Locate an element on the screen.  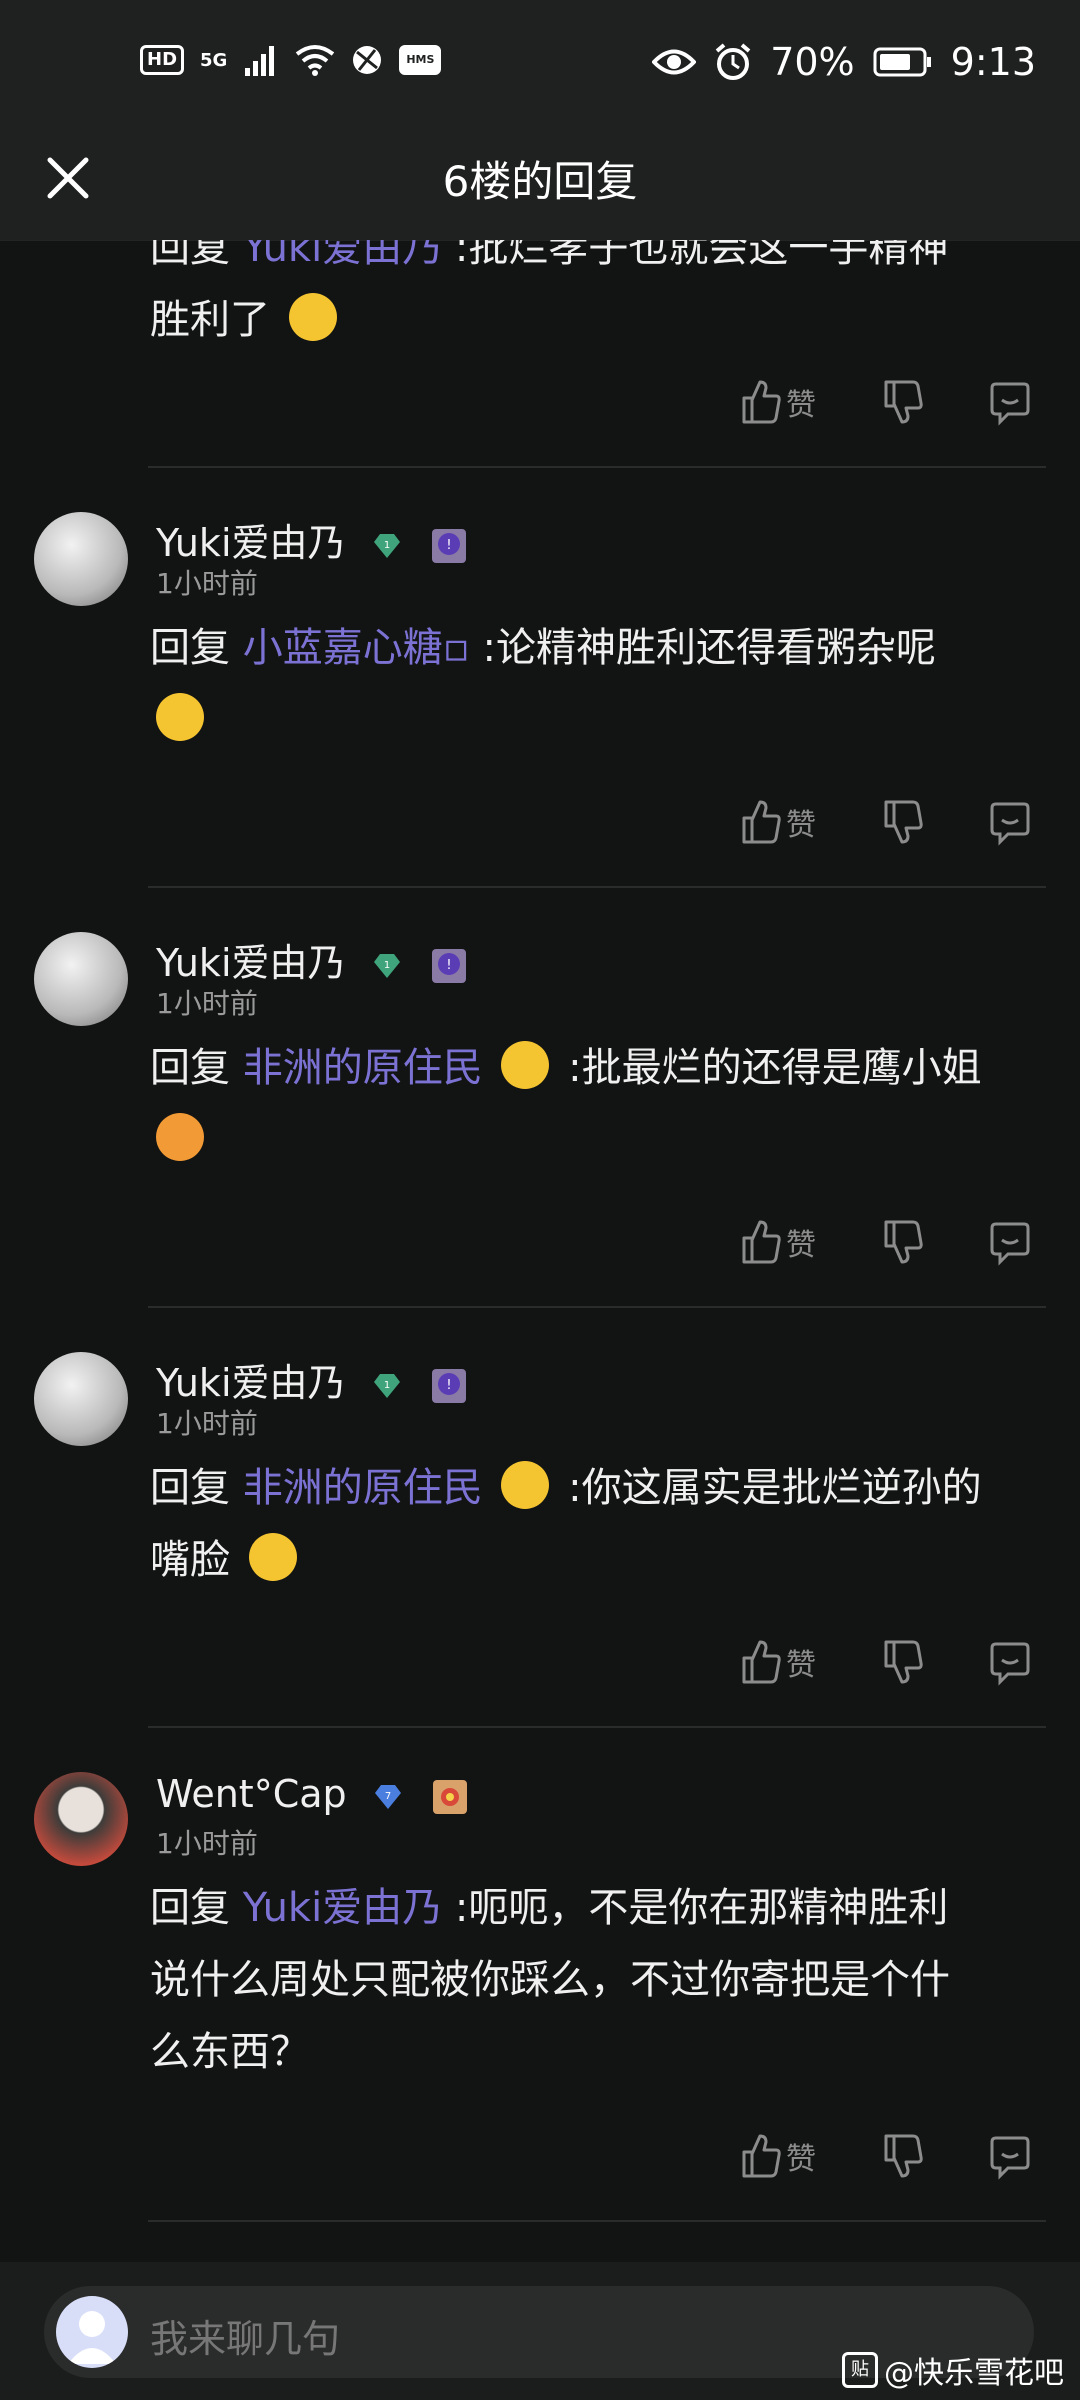
svg-text: 7 is located at coordinates (388, 1796).